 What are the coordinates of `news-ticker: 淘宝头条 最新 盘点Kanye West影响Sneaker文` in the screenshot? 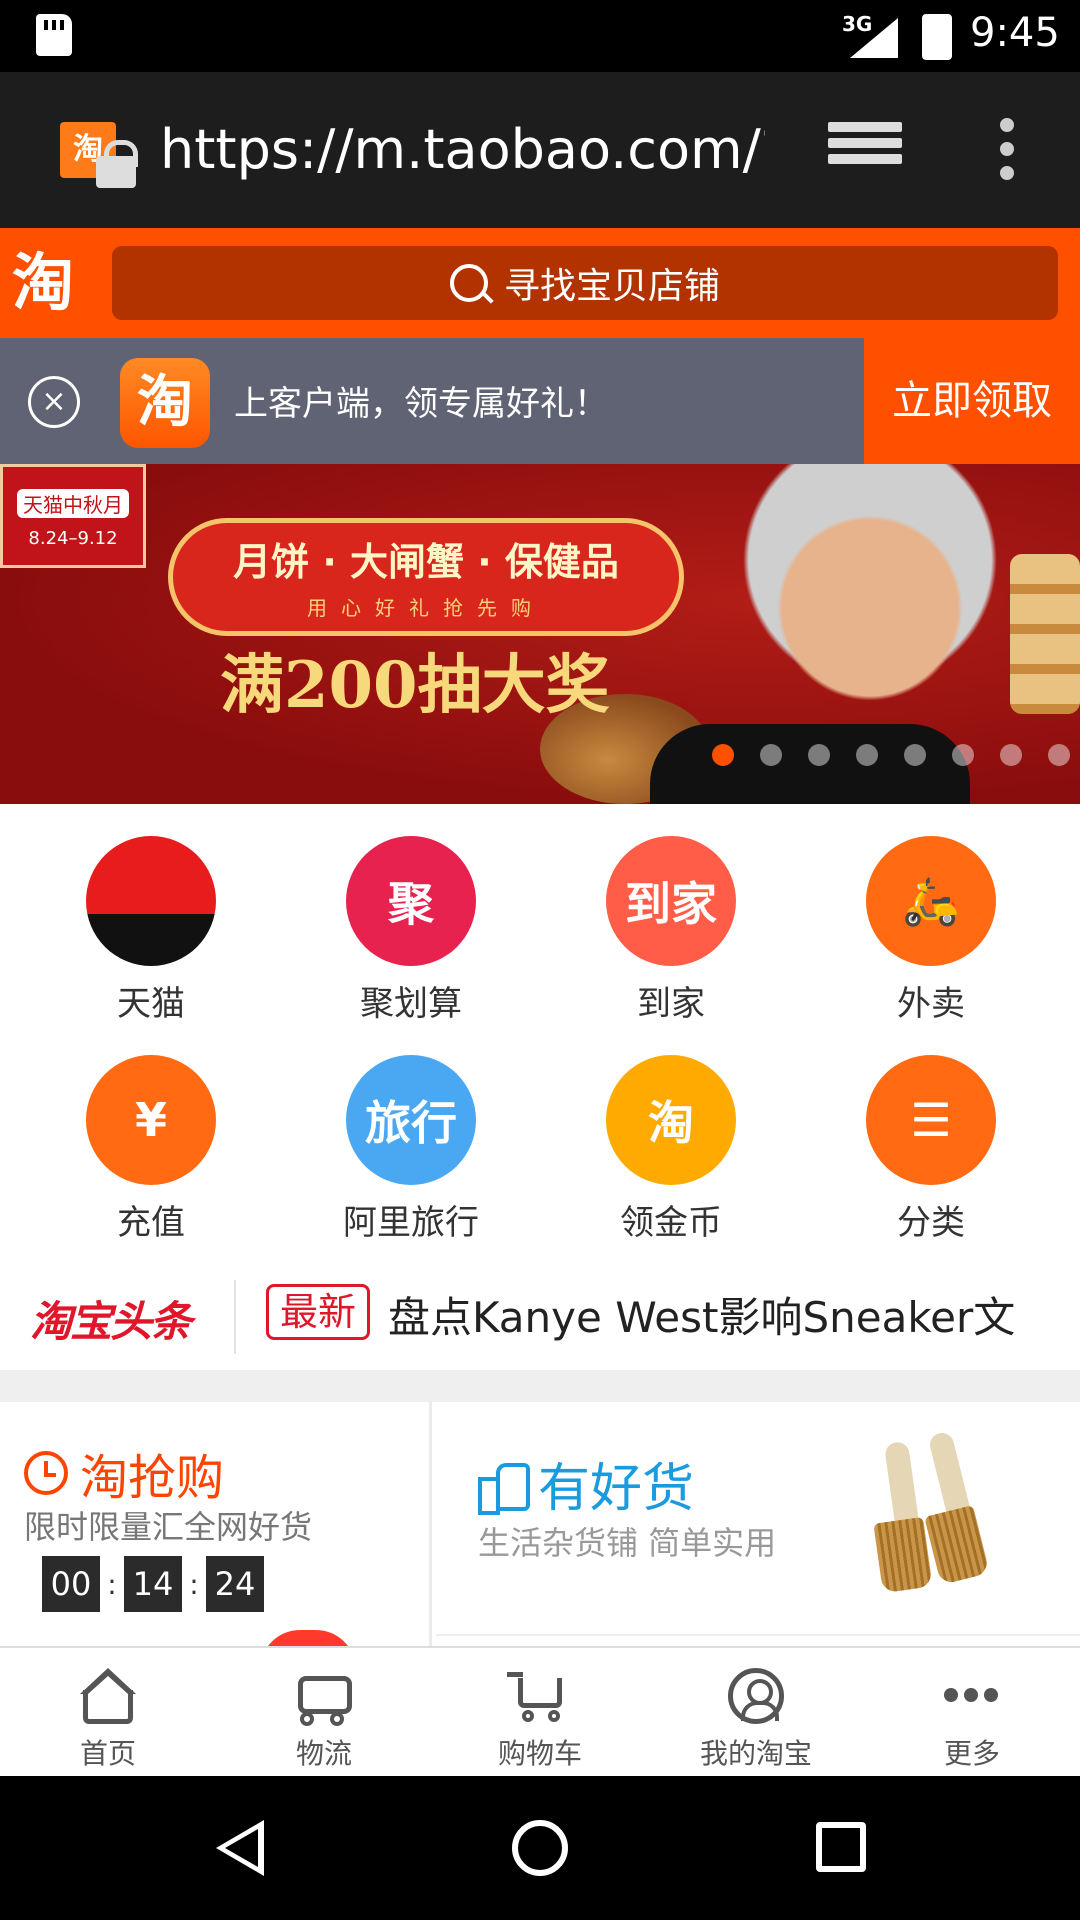 It's located at (540, 1313).